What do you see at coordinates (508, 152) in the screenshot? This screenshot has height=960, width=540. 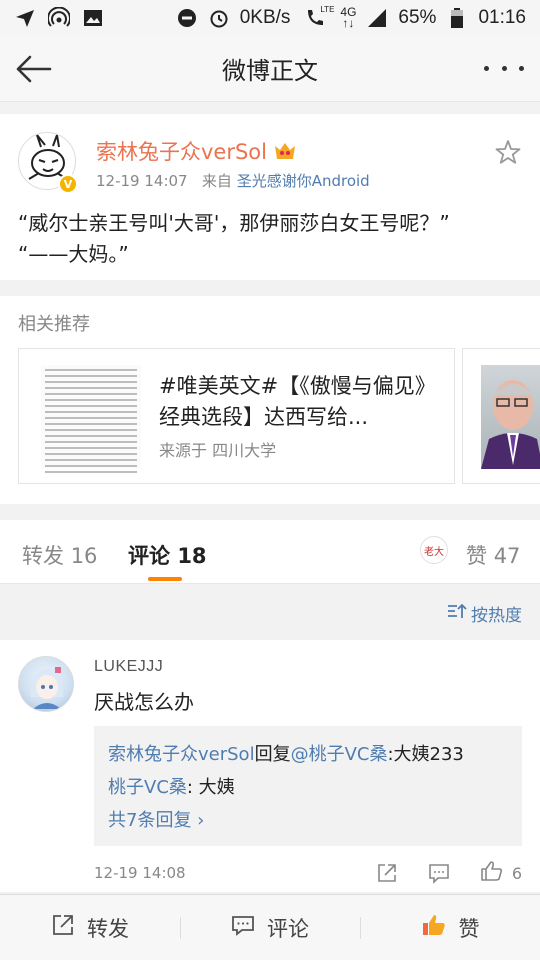 I see `favorite-star-icon` at bounding box center [508, 152].